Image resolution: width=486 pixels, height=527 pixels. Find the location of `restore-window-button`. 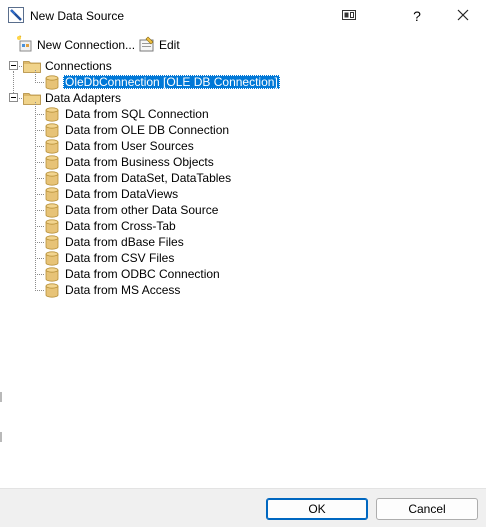

restore-window-button is located at coordinates (349, 16).